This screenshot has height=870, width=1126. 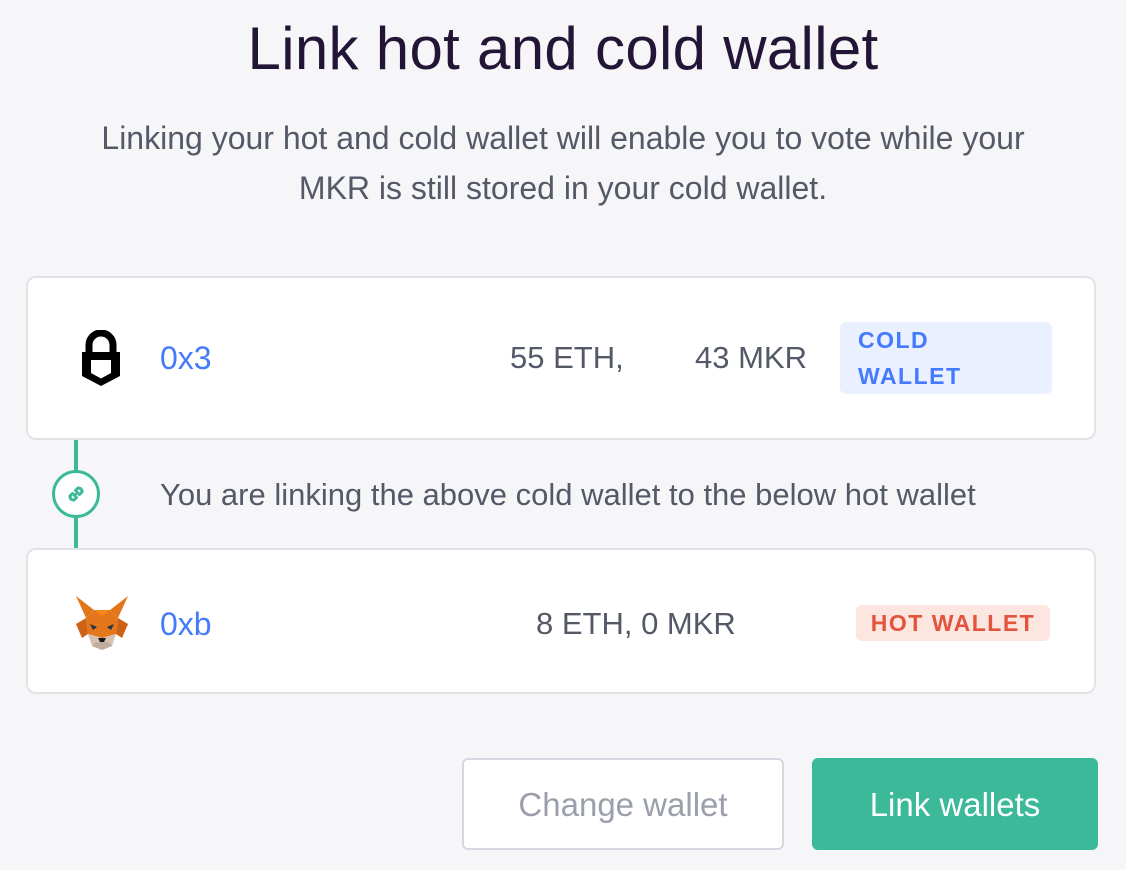 What do you see at coordinates (186, 358) in the screenshot?
I see `cold-wallet-address: 0x3` at bounding box center [186, 358].